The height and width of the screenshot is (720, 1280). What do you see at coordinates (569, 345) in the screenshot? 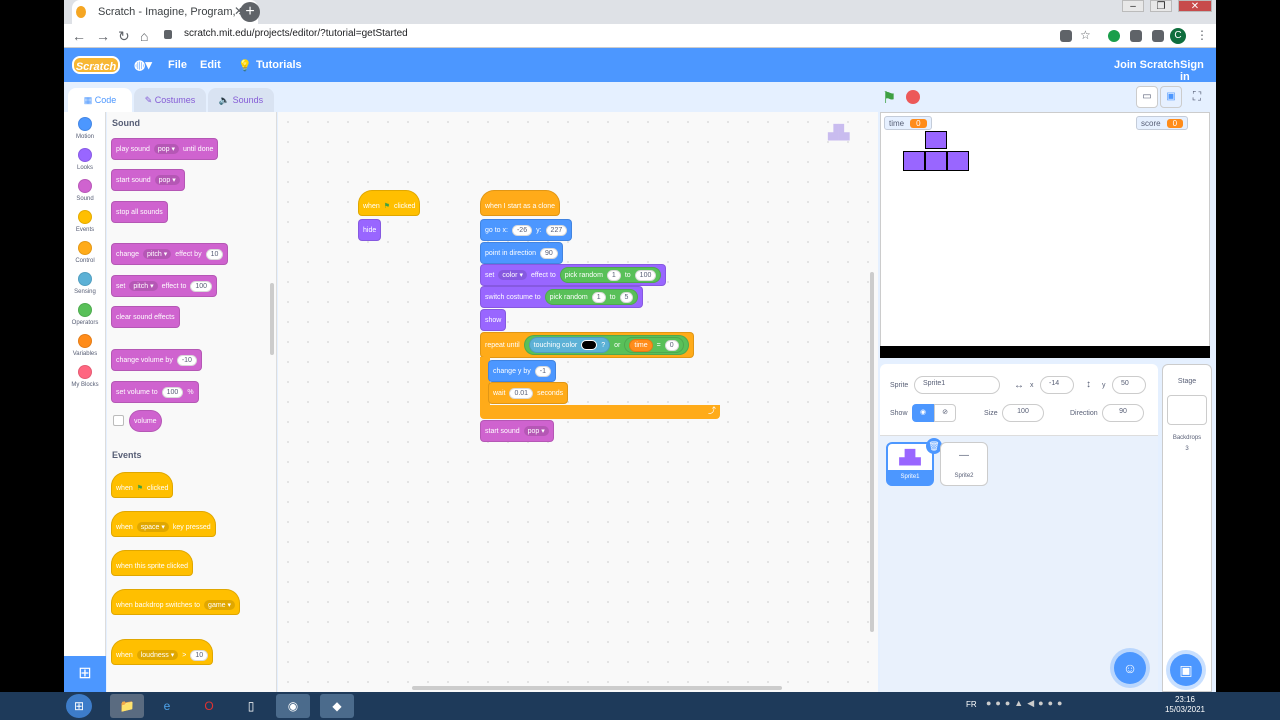
I see `touching-color-block: touching color ?` at bounding box center [569, 345].